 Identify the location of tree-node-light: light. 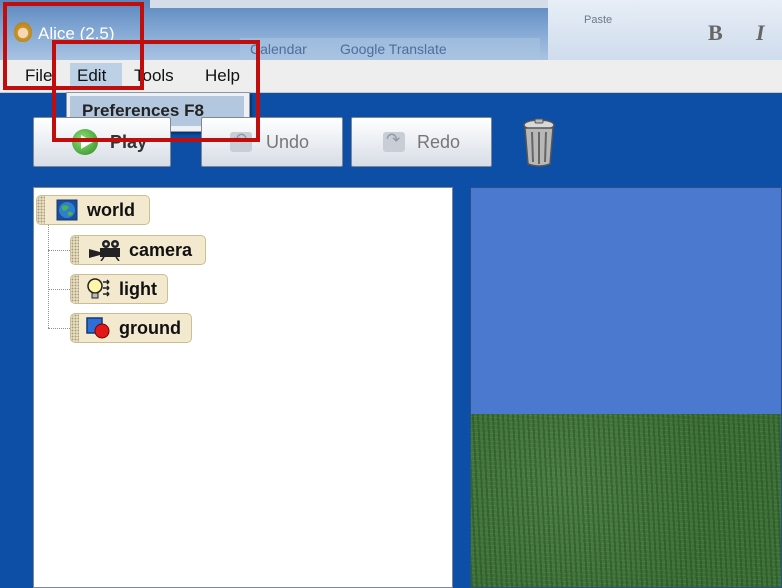
(119, 289).